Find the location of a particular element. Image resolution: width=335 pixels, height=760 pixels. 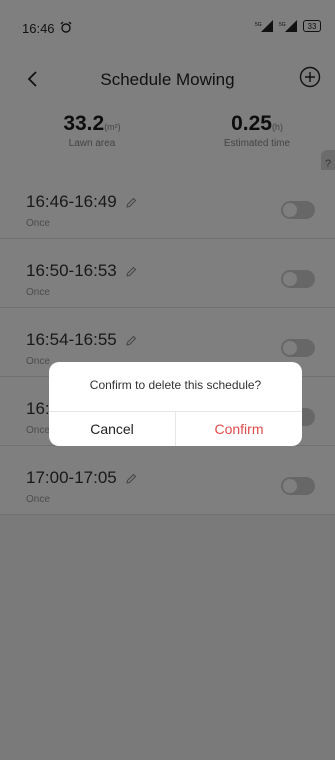

confirm-button: Confirm is located at coordinates (239, 429).